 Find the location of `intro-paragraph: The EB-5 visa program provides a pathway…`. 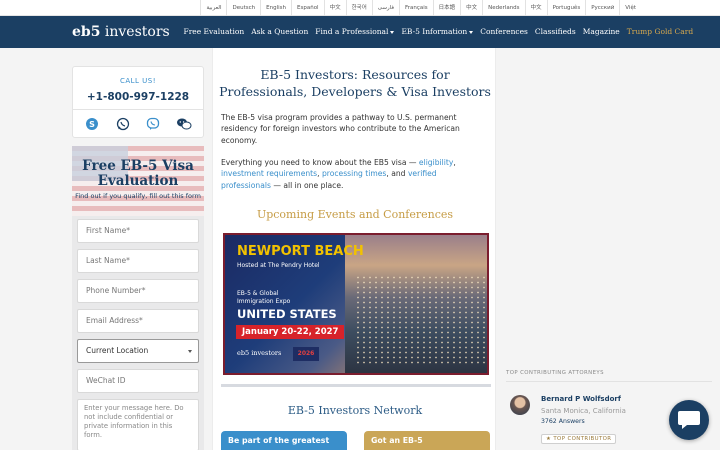

intro-paragraph: The EB-5 visa program provides a pathway… is located at coordinates (340, 129).